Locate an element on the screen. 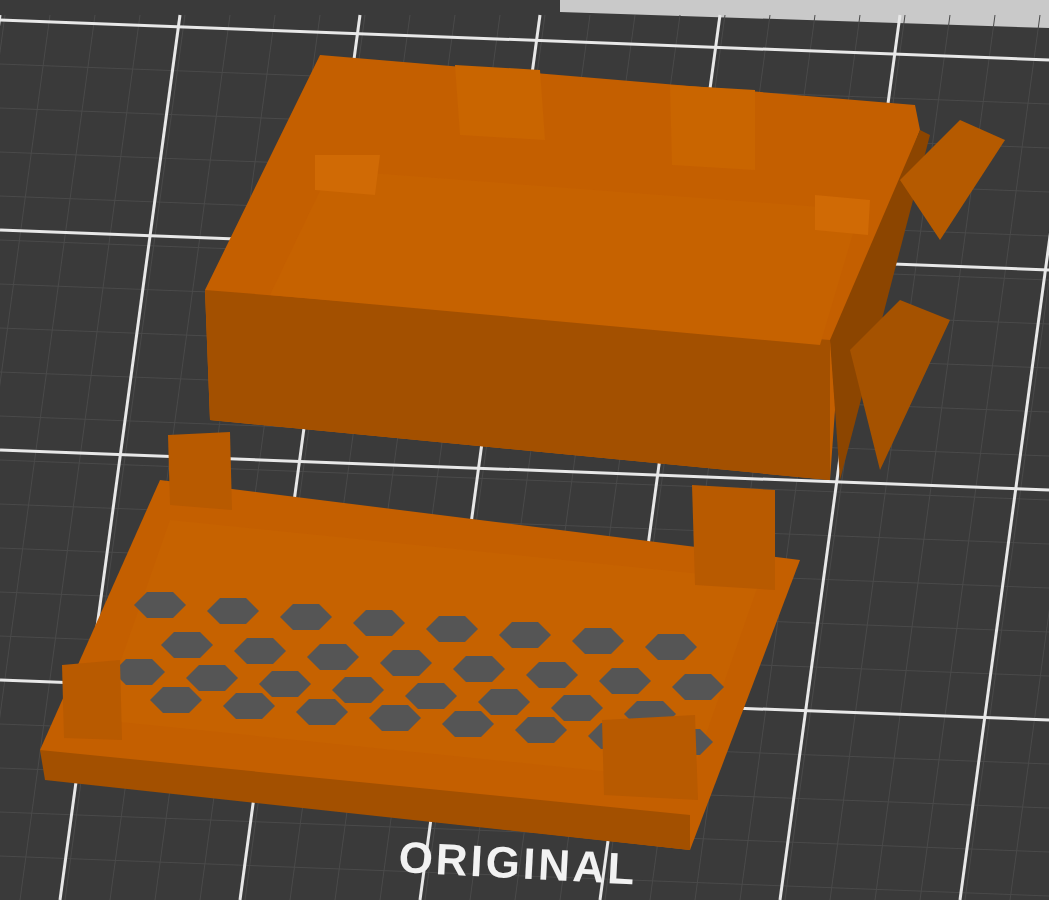  bed-label: ORIGINAL is located at coordinates (518, 863).